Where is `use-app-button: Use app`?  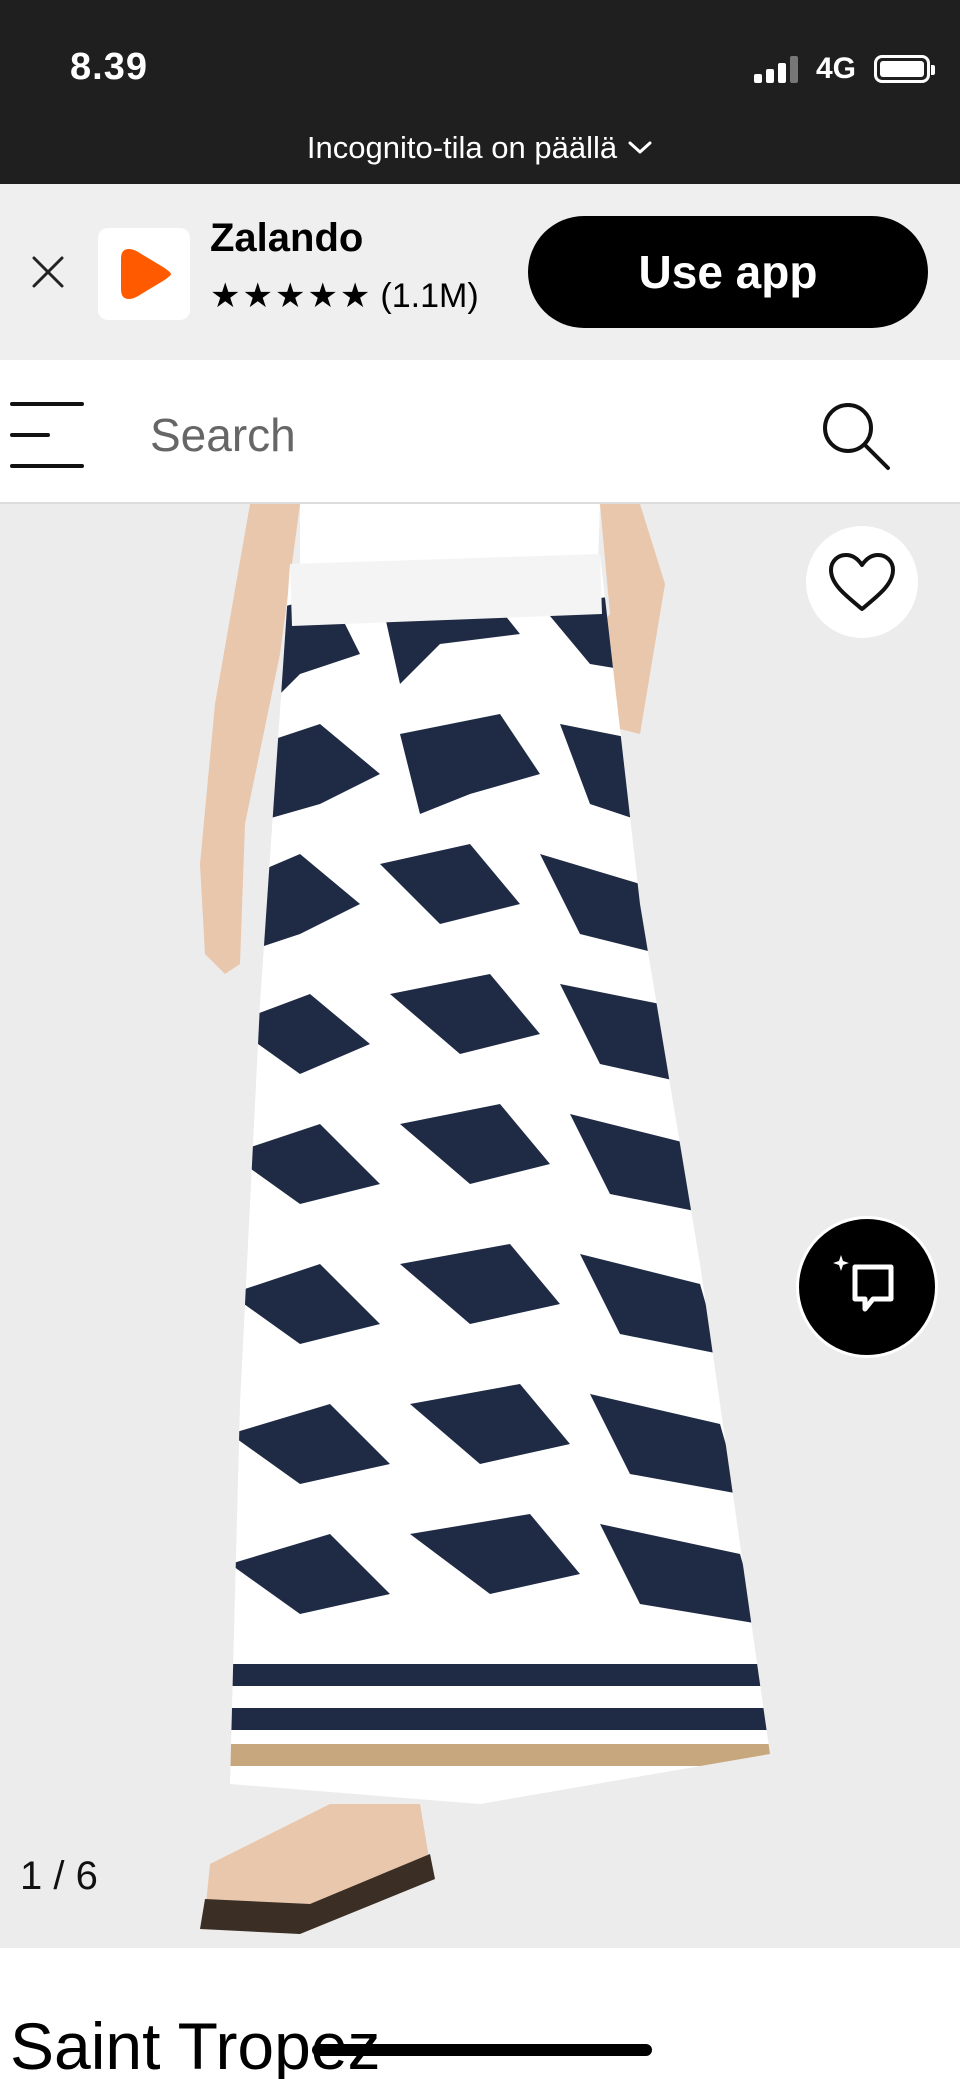
use-app-button: Use app is located at coordinates (728, 272).